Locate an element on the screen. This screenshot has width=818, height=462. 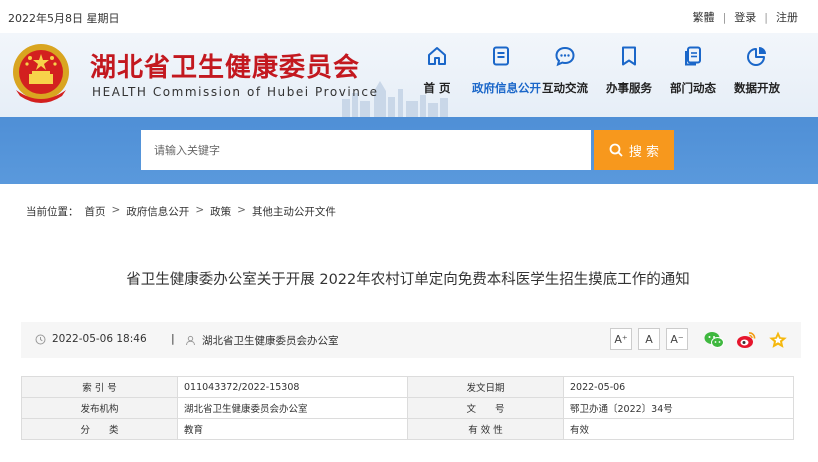
nav-gov-info-disclosure: 政府信息公开 is located at coordinates (506, 70).